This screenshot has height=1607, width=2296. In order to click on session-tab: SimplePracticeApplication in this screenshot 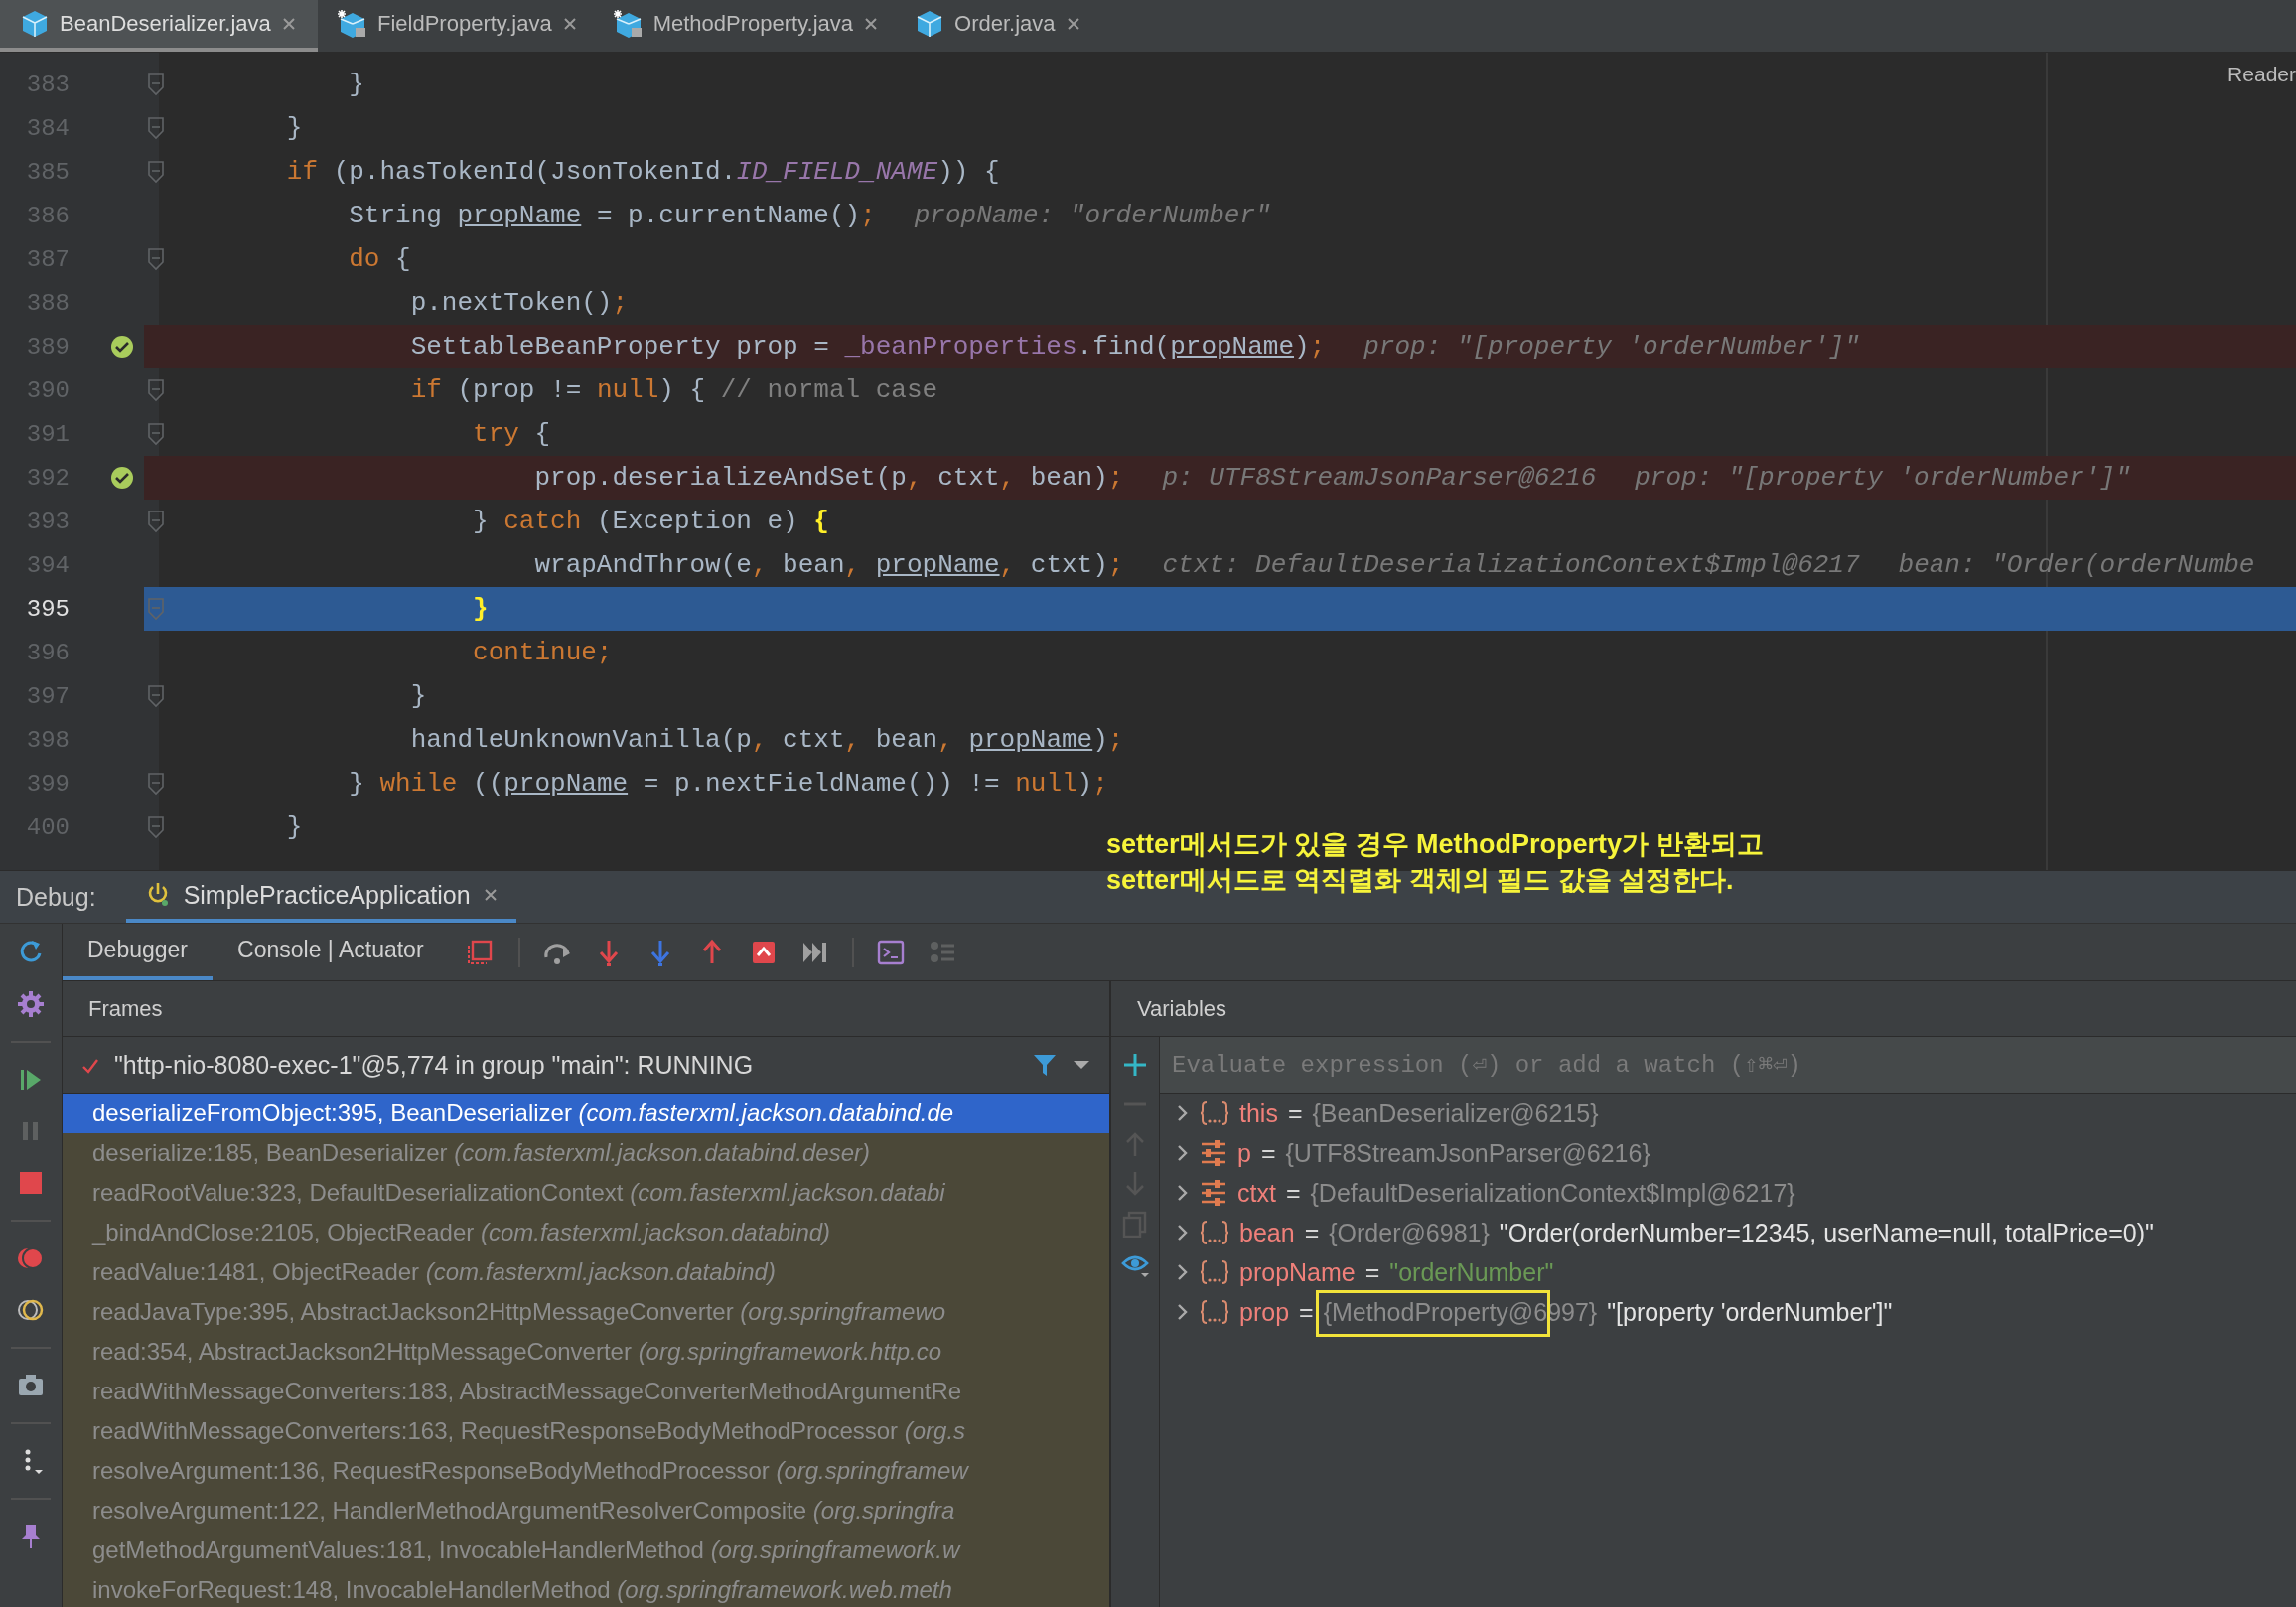, I will do `click(320, 897)`.